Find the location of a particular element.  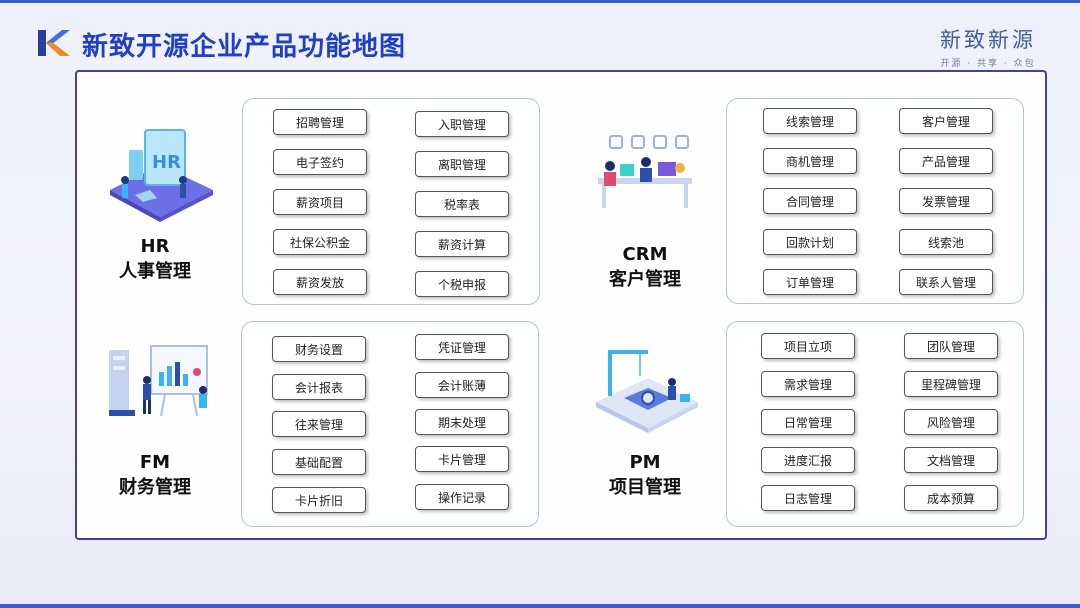

crm-feature-chip: 订单管理 is located at coordinates (810, 282).